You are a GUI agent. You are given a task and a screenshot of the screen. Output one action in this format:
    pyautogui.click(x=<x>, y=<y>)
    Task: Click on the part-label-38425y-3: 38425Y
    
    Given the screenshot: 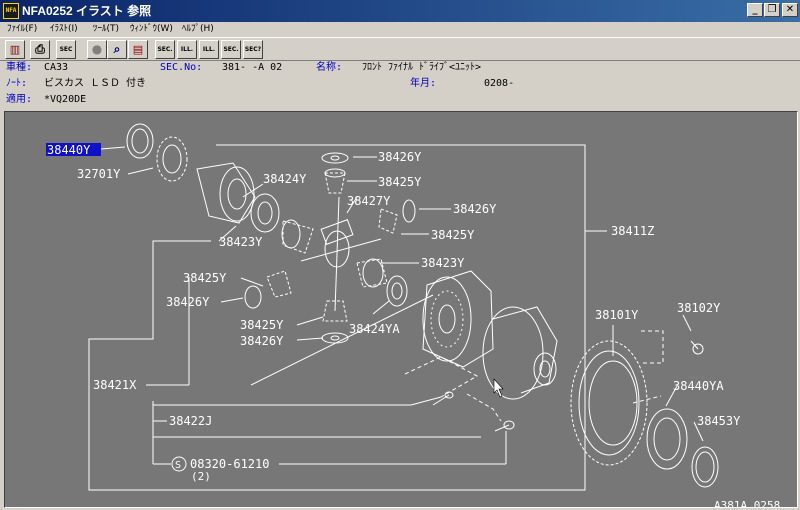 What is the action you would take?
    pyautogui.click(x=205, y=278)
    